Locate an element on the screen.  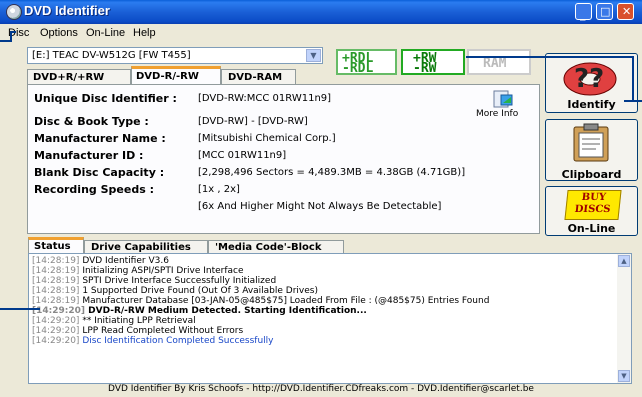
buy-line1: BUY is located at coordinates (594, 197).